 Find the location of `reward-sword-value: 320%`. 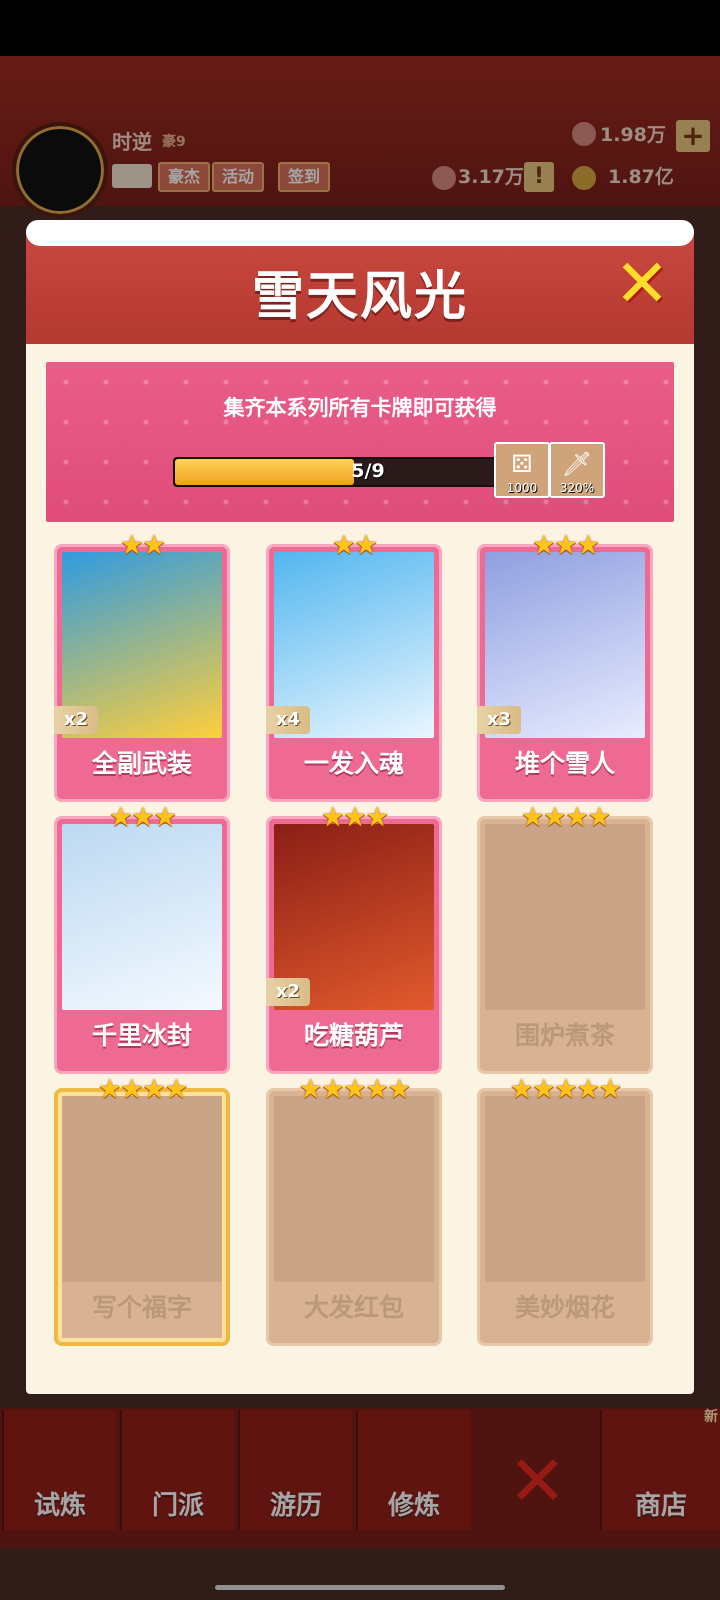

reward-sword-value: 320% is located at coordinates (577, 488).